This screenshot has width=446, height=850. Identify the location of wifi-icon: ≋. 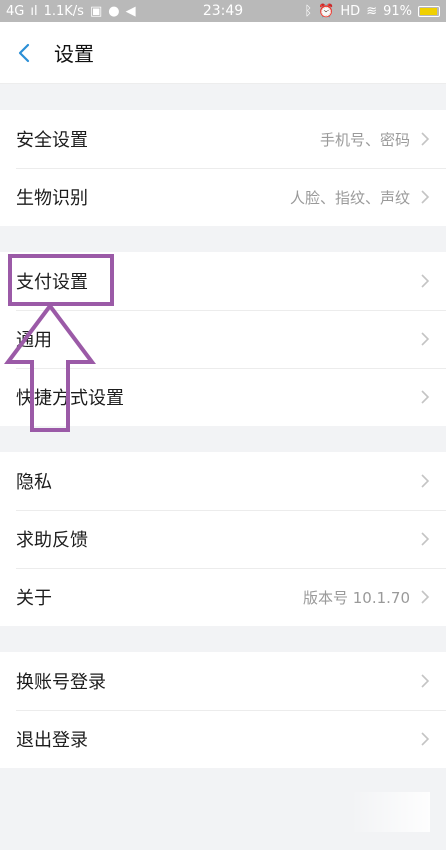
(372, 11).